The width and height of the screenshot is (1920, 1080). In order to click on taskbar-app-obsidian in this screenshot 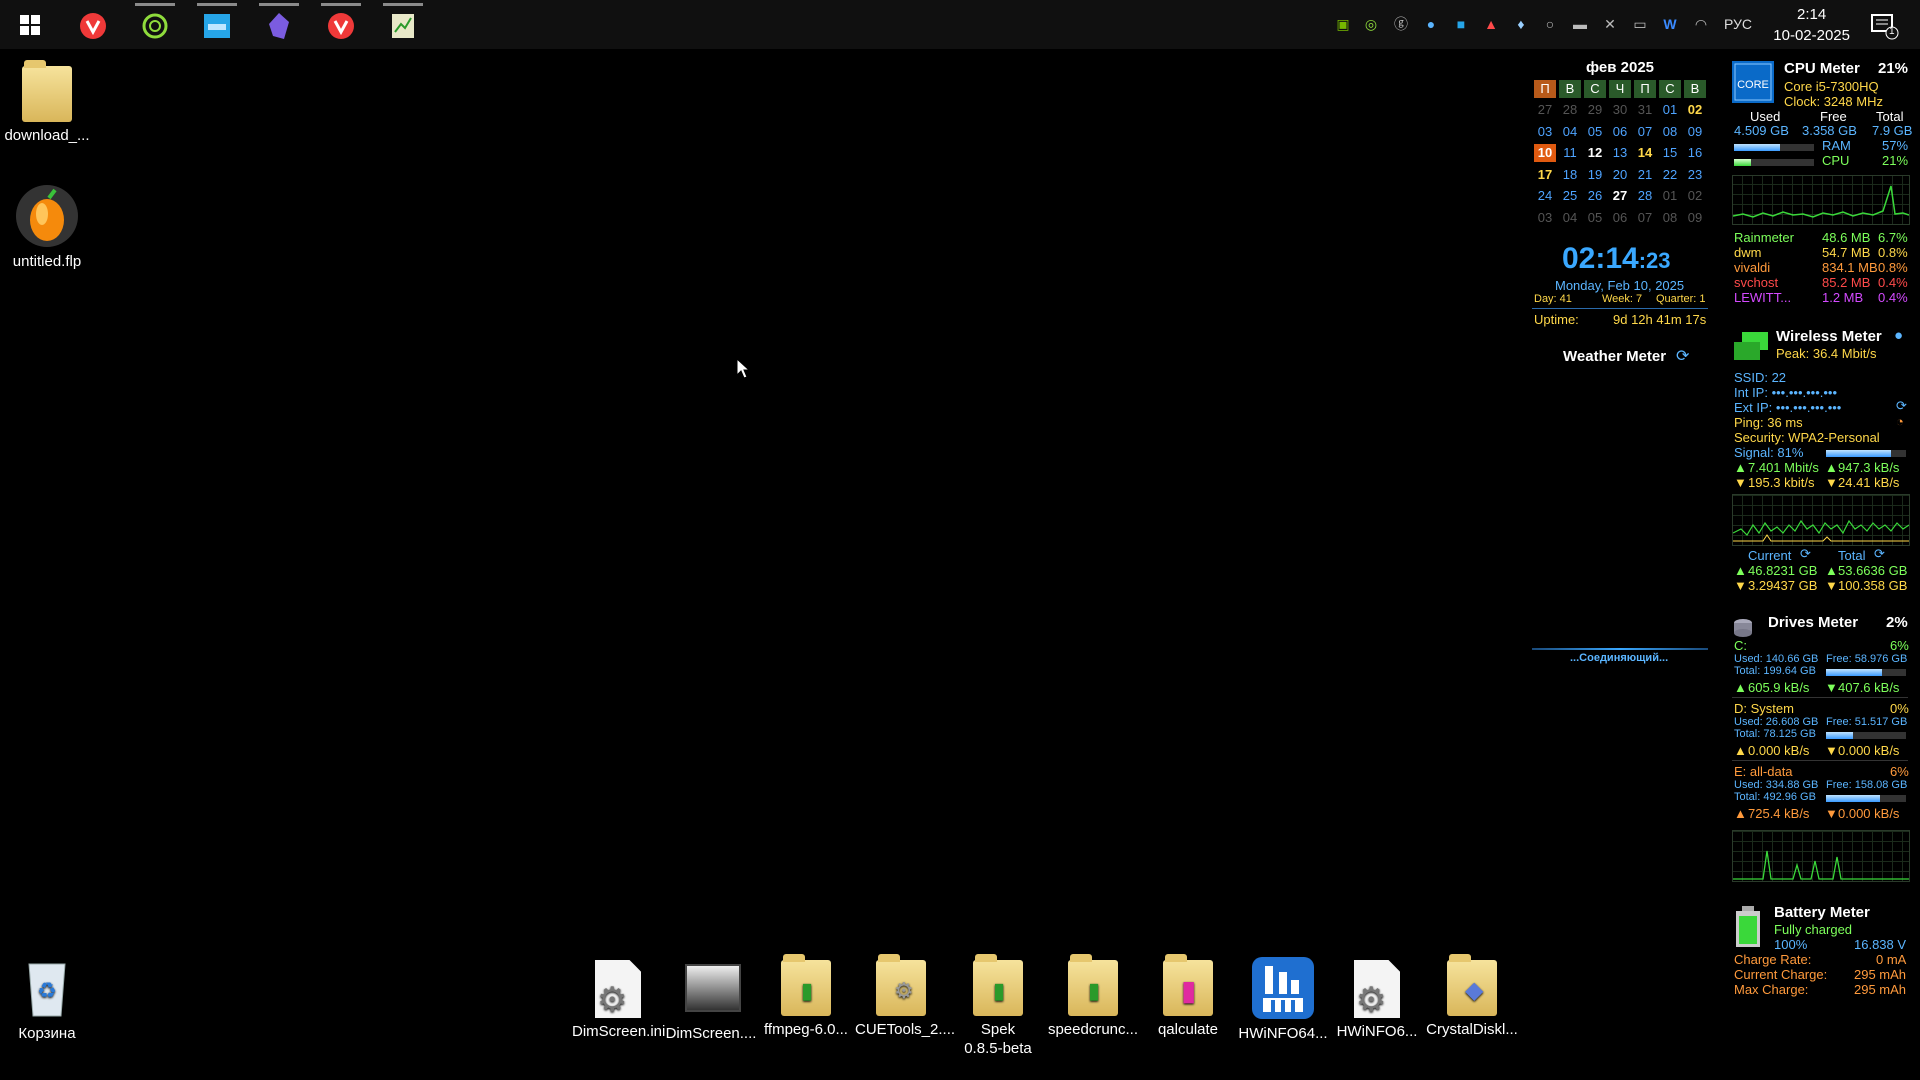, I will do `click(279, 26)`.